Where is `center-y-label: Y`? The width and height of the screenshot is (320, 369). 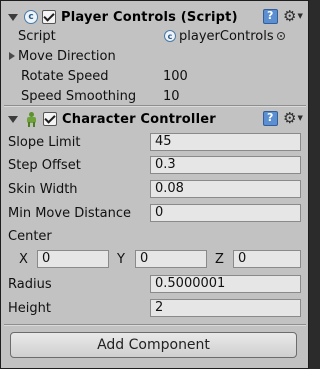
center-y-label: Y is located at coordinates (121, 259).